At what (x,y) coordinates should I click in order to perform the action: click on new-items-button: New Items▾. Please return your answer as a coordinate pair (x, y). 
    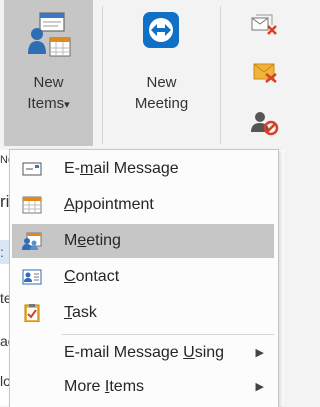
    Looking at the image, I should click on (48, 73).